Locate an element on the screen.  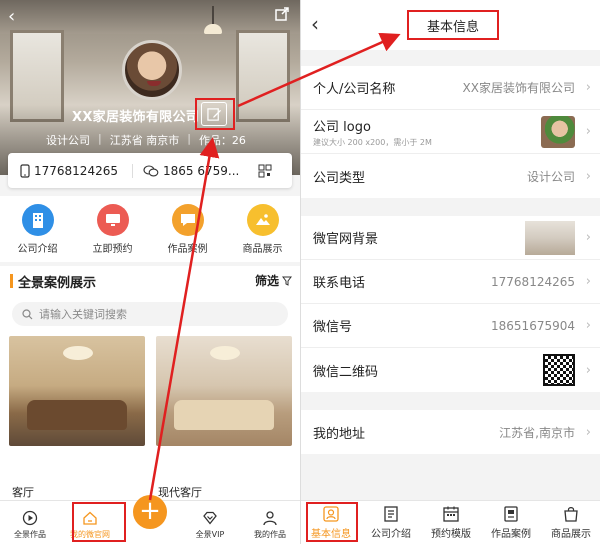
tab-company-intro: 公司介绍 is located at coordinates (391, 522).